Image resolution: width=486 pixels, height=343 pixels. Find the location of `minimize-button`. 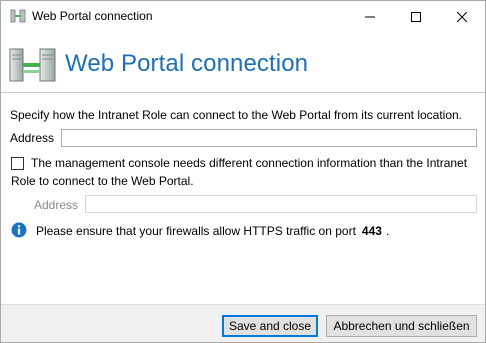

minimize-button is located at coordinates (370, 16).